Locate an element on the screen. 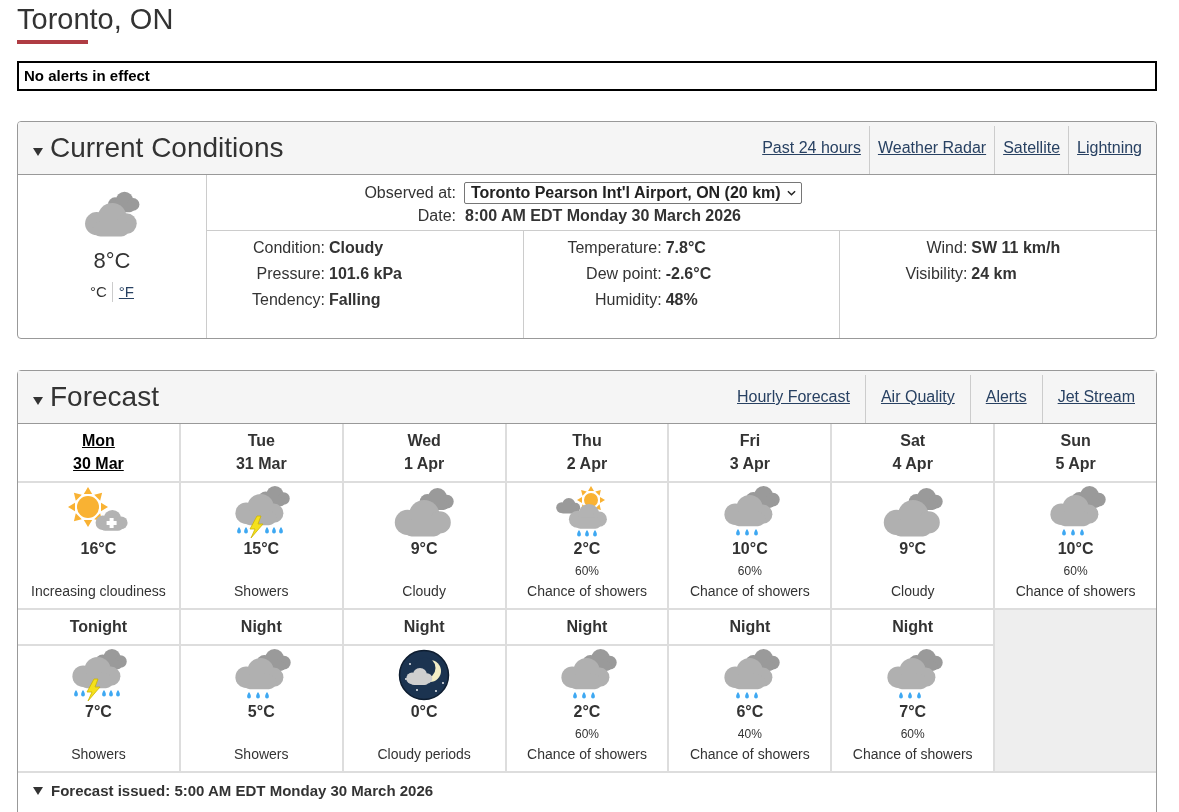 Image resolution: width=1179 pixels, height=812 pixels. condition-label: Dew point: is located at coordinates (623, 274).